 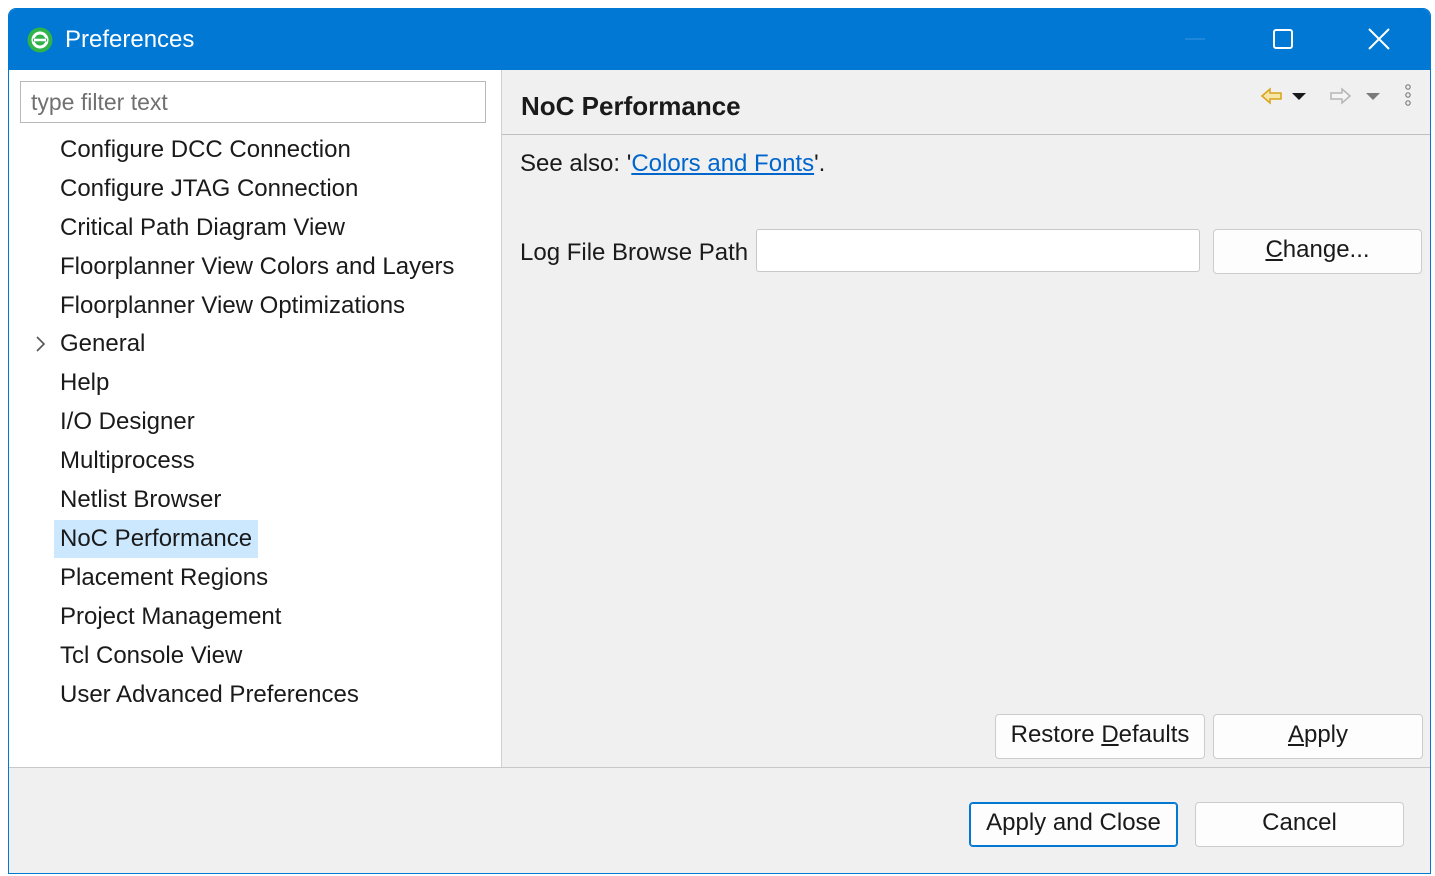 I want to click on tree-item-multiprocess: Multiprocess, so click(x=127, y=461).